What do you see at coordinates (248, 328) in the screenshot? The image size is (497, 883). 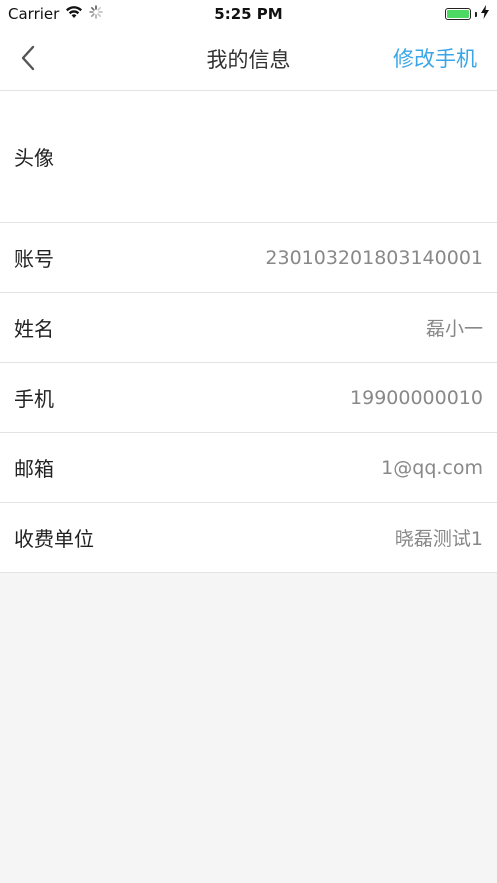 I see `name-row: 姓名 磊小一` at bounding box center [248, 328].